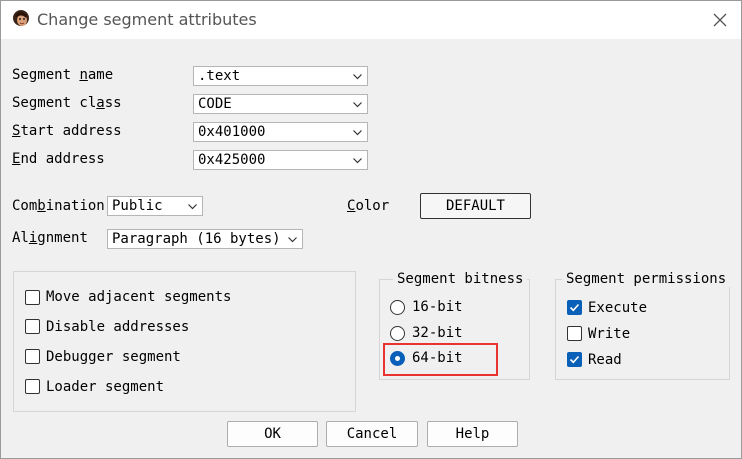 The width and height of the screenshot is (742, 459). I want to click on execute-checkbox, so click(574, 307).